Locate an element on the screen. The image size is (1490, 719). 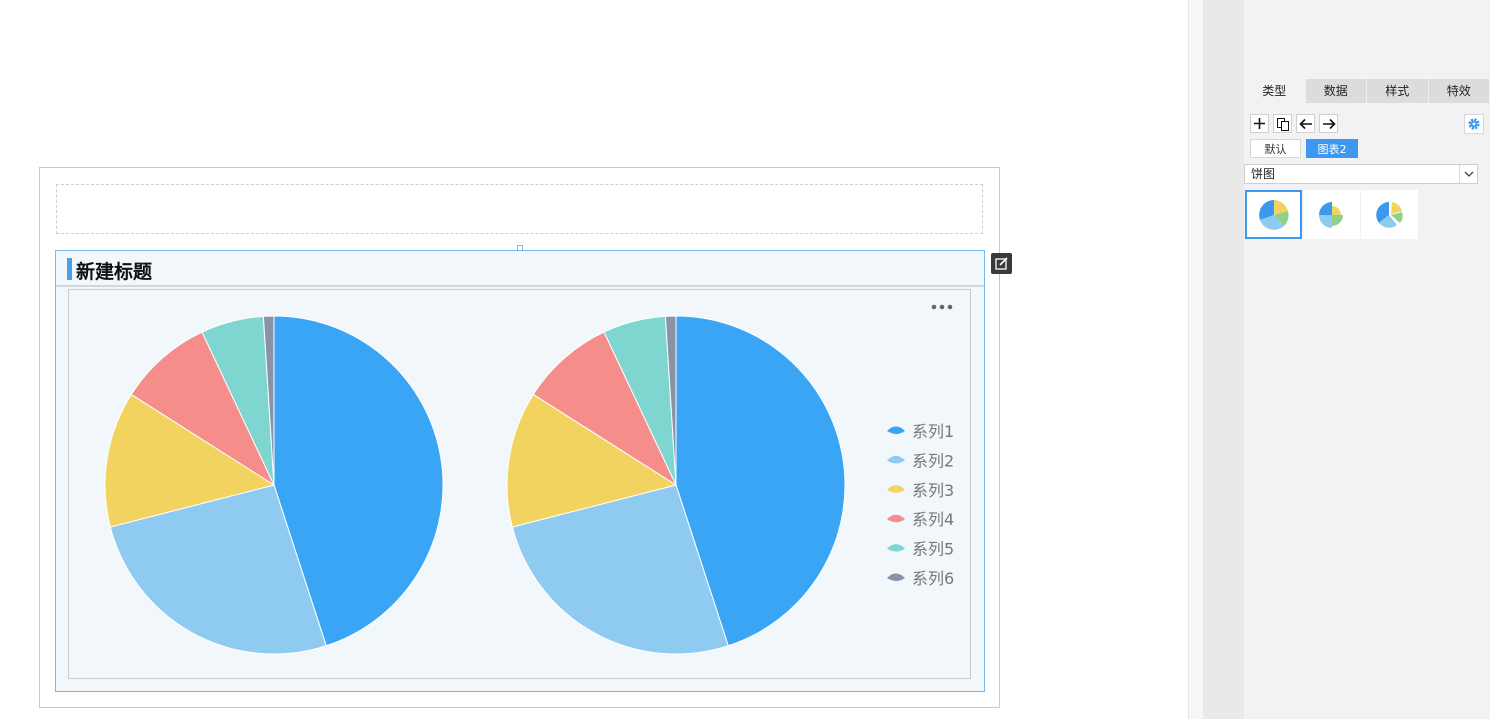
tab-type: 类型 is located at coordinates (1275, 91).